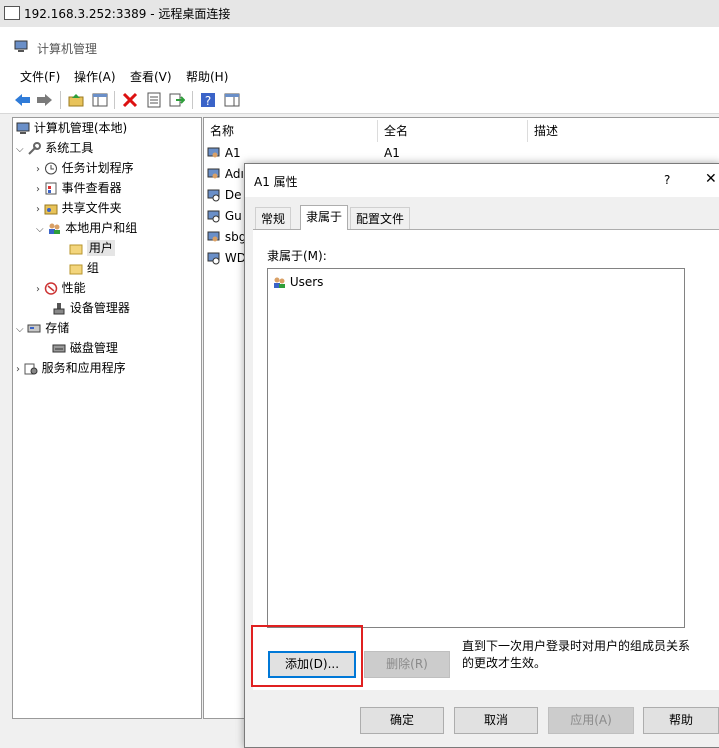  I want to click on tree-label: 服务和应用程序, so click(83, 368).